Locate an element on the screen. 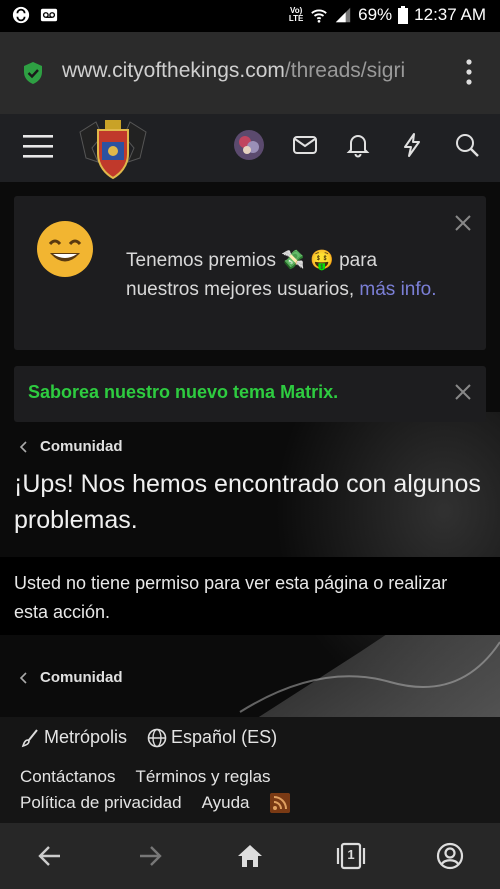  clock: 12:37 AM is located at coordinates (450, 14).